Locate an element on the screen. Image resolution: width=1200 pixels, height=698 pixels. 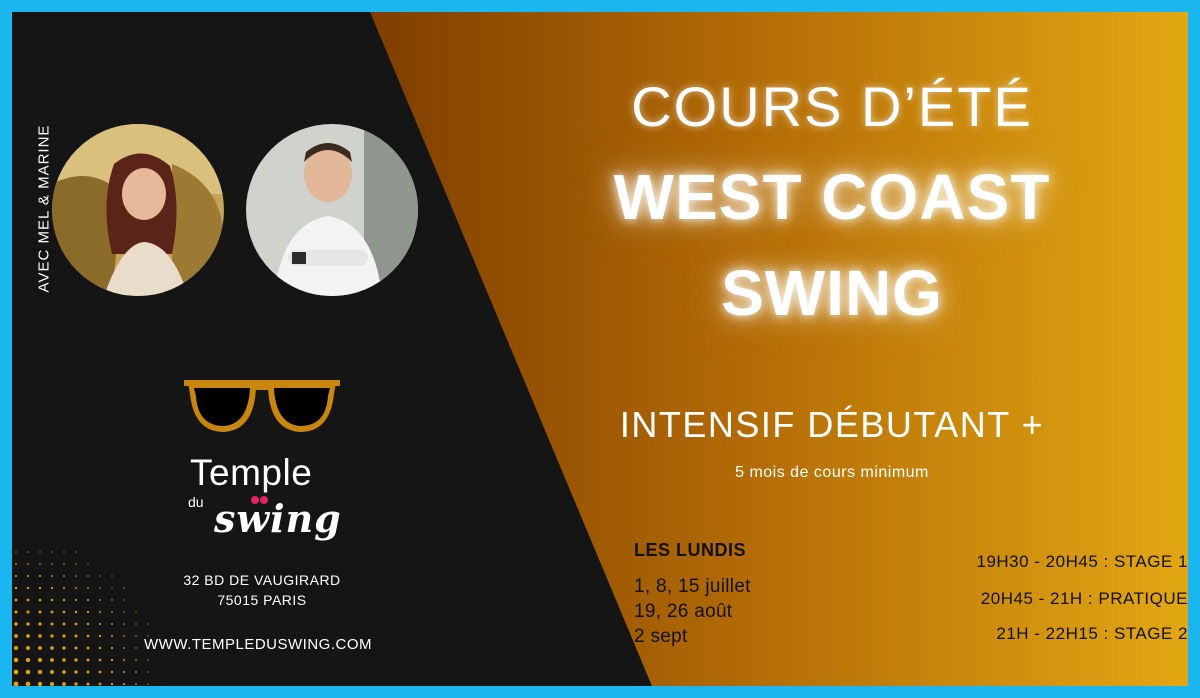
address-line-1: 32 BD DE VAUGIRARD is located at coordinates (262, 580).